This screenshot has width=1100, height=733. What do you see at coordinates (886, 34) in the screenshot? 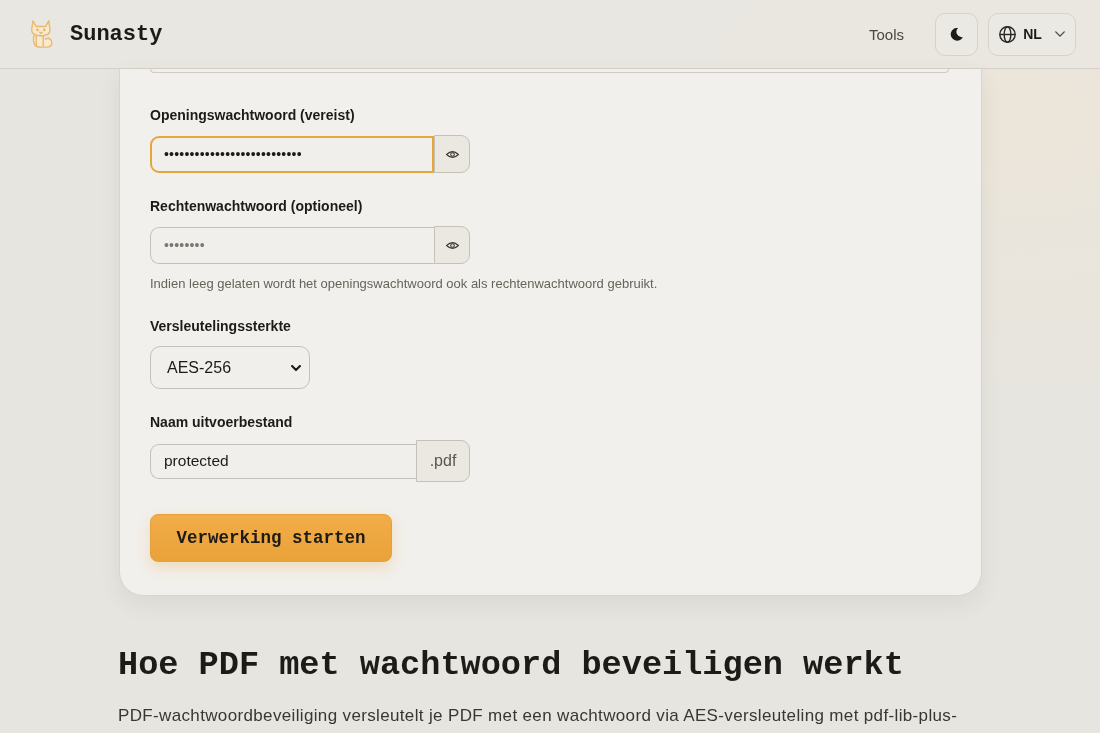
I see `nav-link: Tools` at bounding box center [886, 34].